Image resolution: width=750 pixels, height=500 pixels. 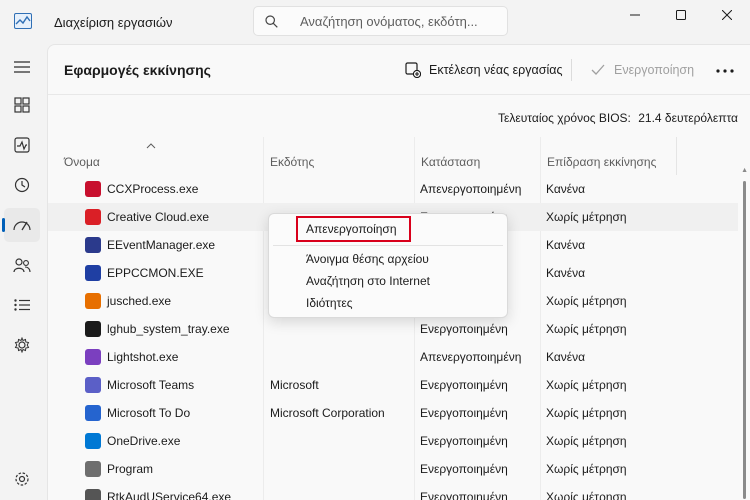 I want to click on eppccmon-icon, so click(x=93, y=273).